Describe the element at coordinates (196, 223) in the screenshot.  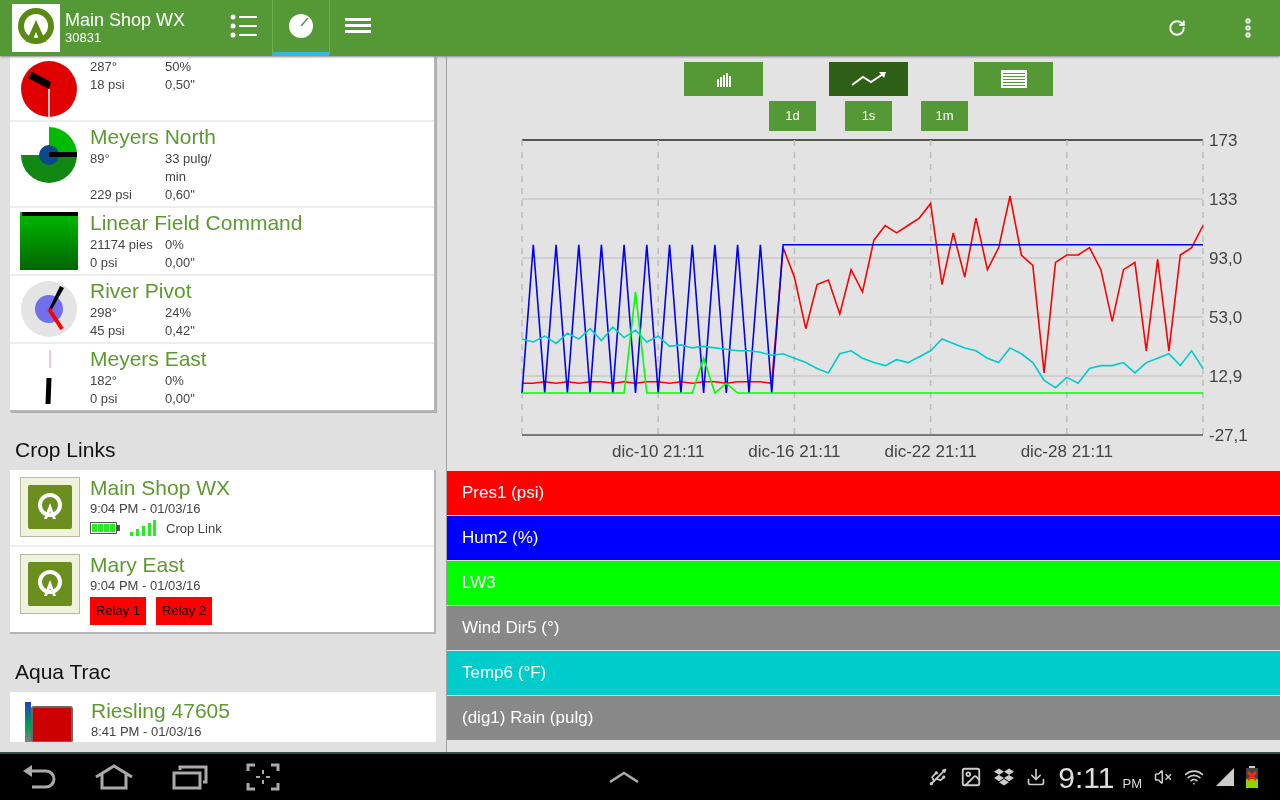
I see `field-name: Linear Field Command` at that location.